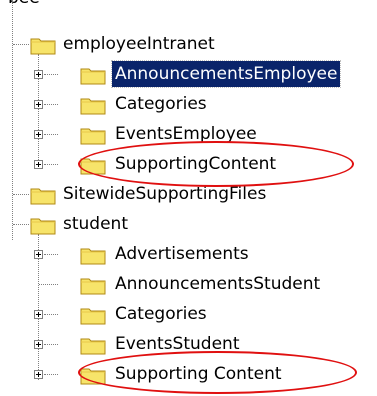 The height and width of the screenshot is (396, 377). I want to click on tree-node-label: employeeIntranet, so click(139, 44).